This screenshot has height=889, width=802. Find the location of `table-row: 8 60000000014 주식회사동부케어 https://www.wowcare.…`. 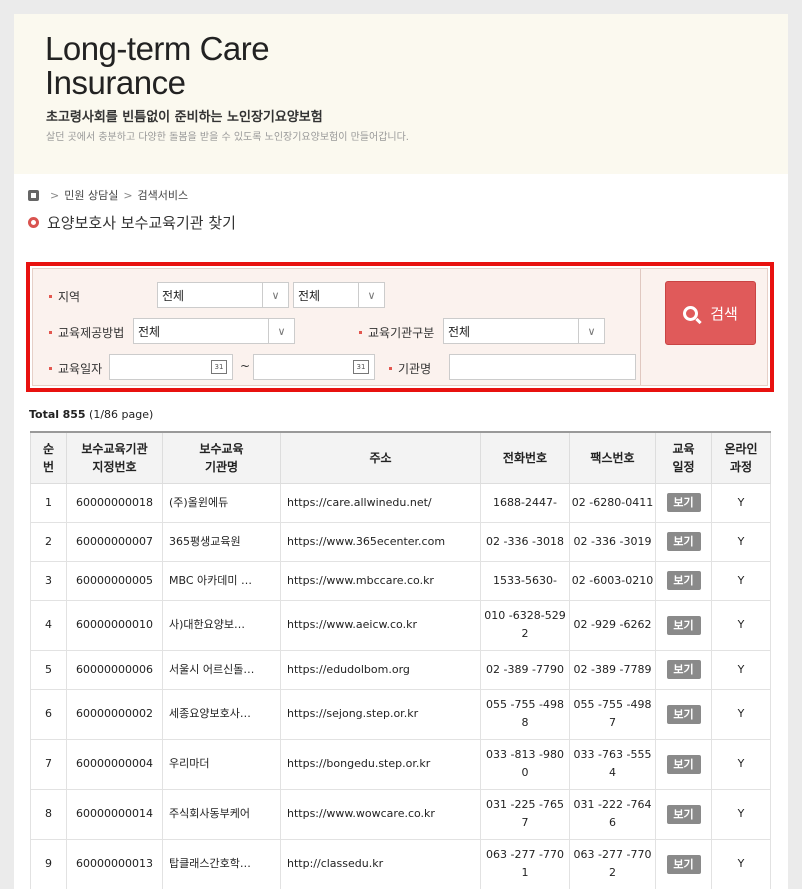

table-row: 8 60000000014 주식회사동부케어 https://www.wowcare.… is located at coordinates (400, 814).